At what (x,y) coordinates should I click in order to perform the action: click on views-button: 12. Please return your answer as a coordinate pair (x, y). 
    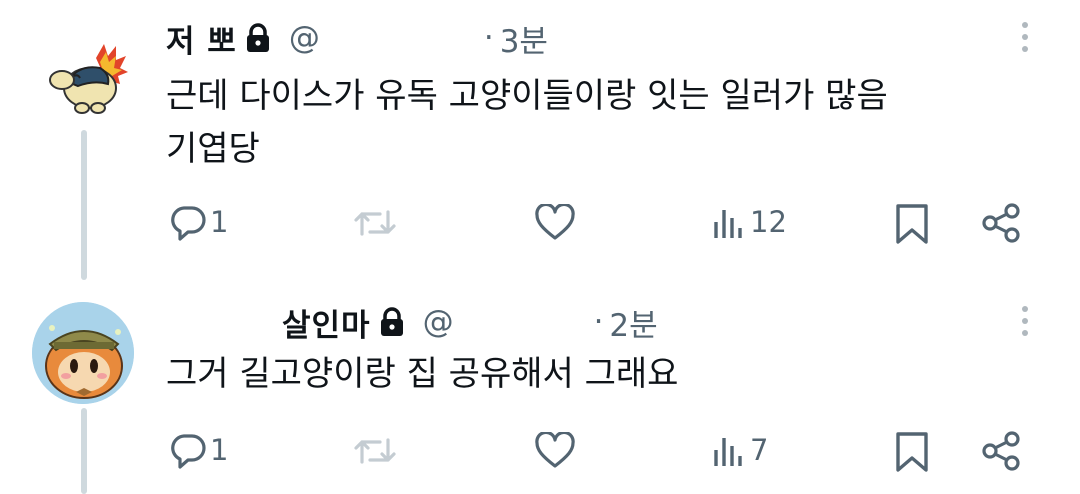
    Looking at the image, I should click on (749, 222).